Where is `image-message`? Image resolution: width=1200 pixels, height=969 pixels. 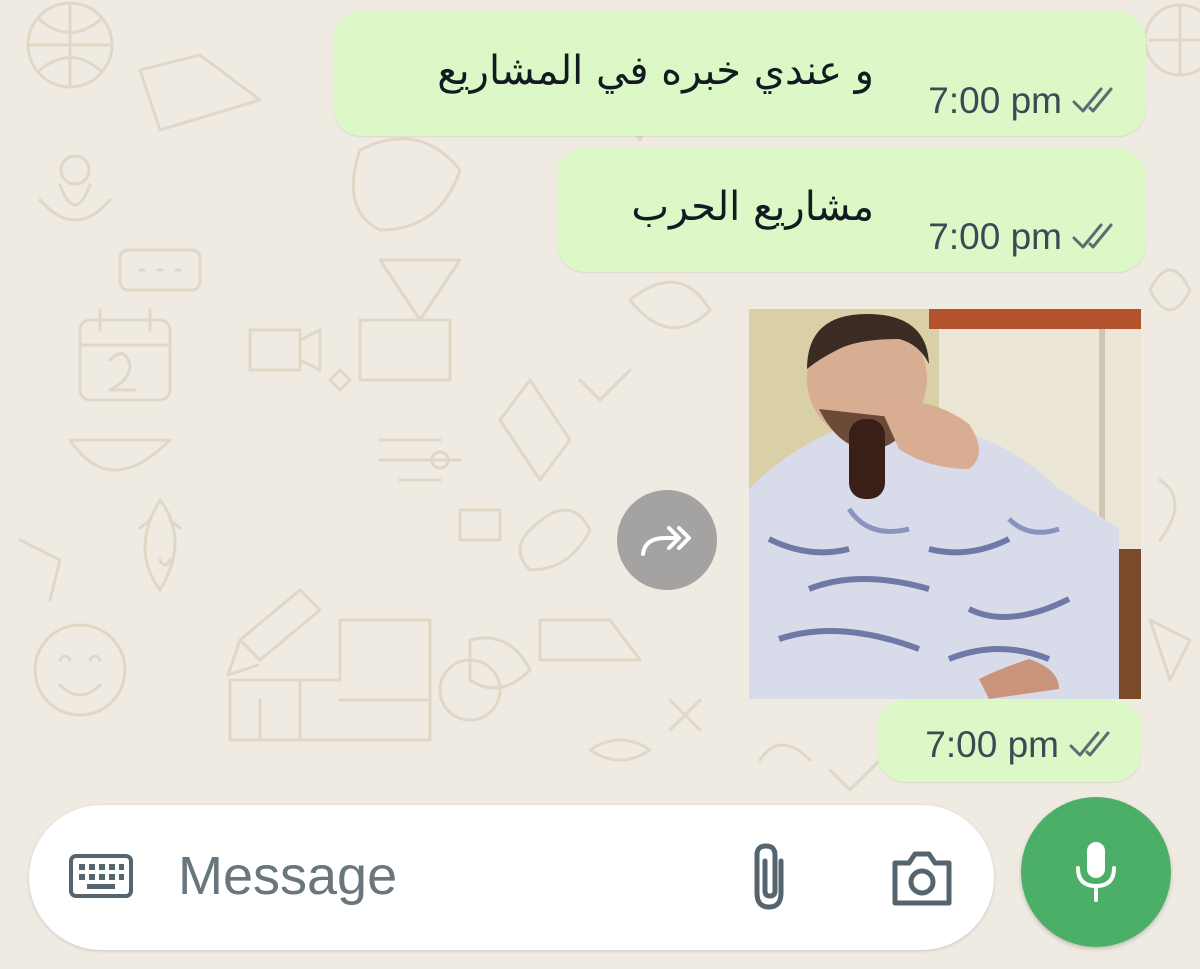
image-message is located at coordinates (945, 504).